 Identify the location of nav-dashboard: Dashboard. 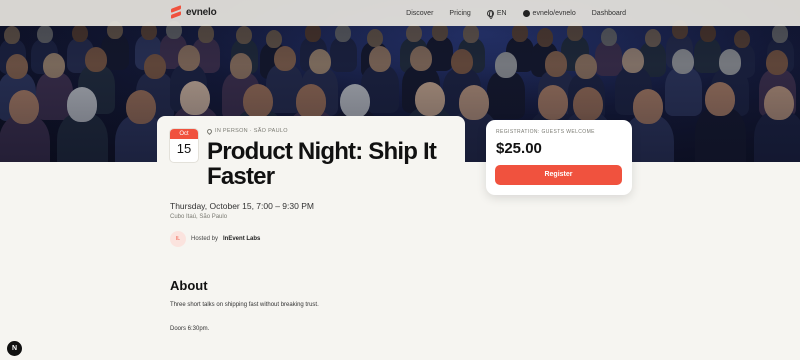
(609, 13).